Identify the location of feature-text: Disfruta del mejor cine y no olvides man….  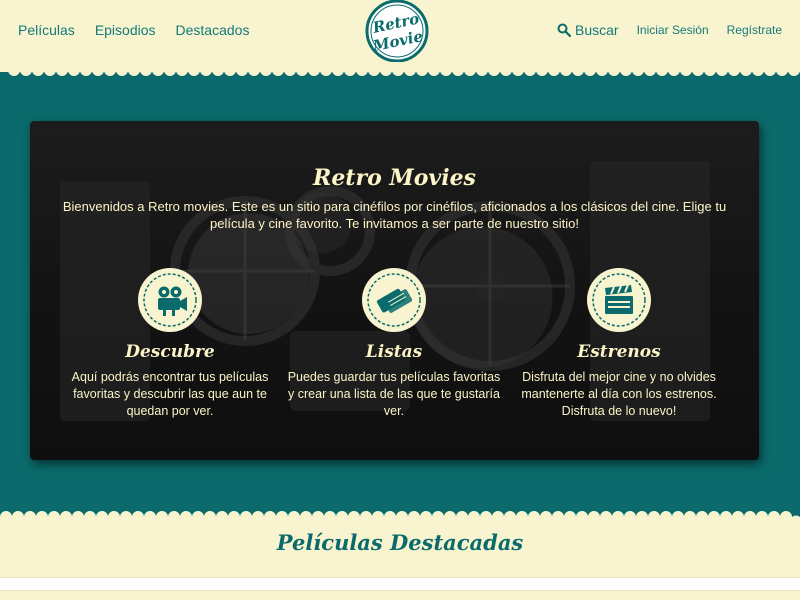
(619, 394).